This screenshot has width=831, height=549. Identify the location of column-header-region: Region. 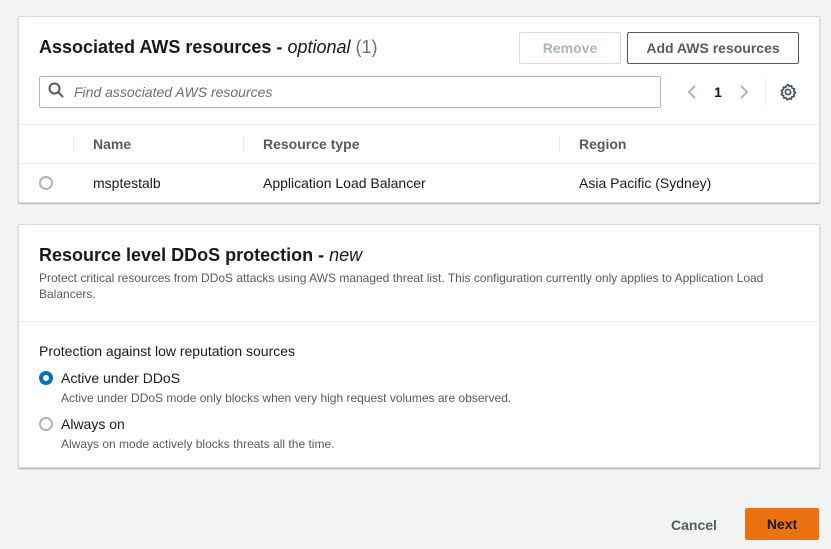
(602, 144).